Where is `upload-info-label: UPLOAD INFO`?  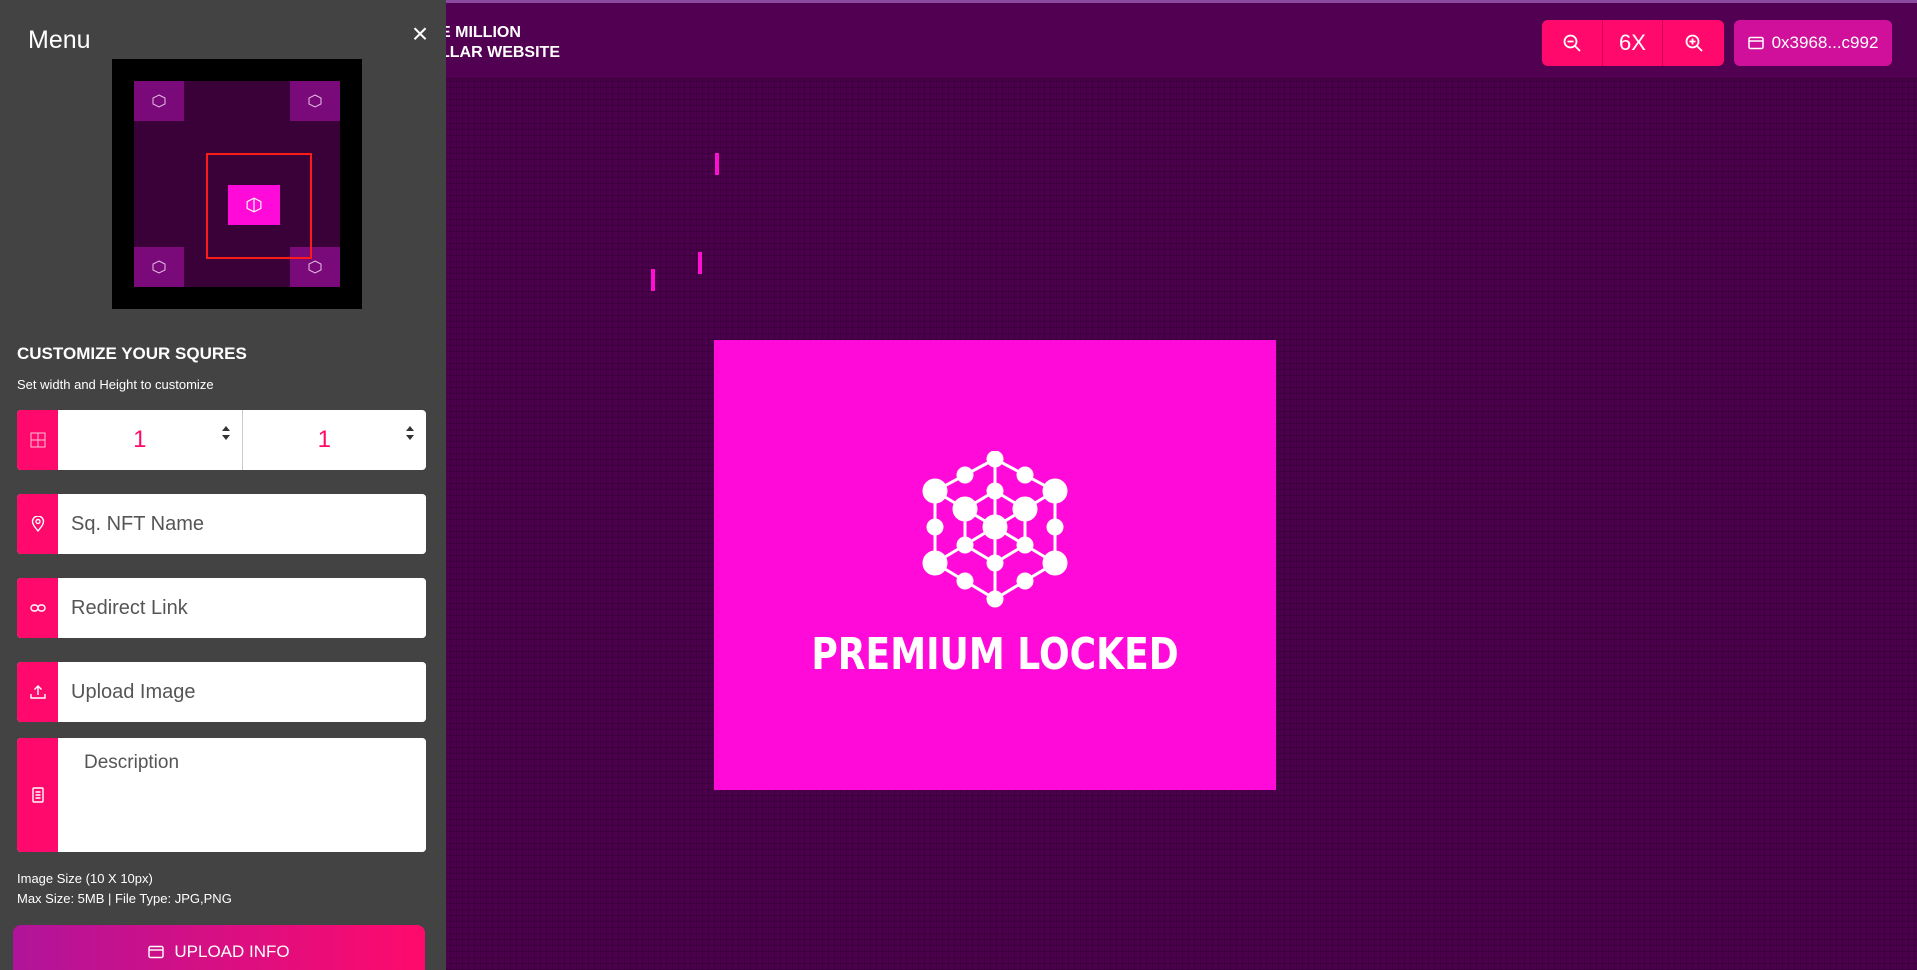
upload-info-label: UPLOAD INFO is located at coordinates (232, 951).